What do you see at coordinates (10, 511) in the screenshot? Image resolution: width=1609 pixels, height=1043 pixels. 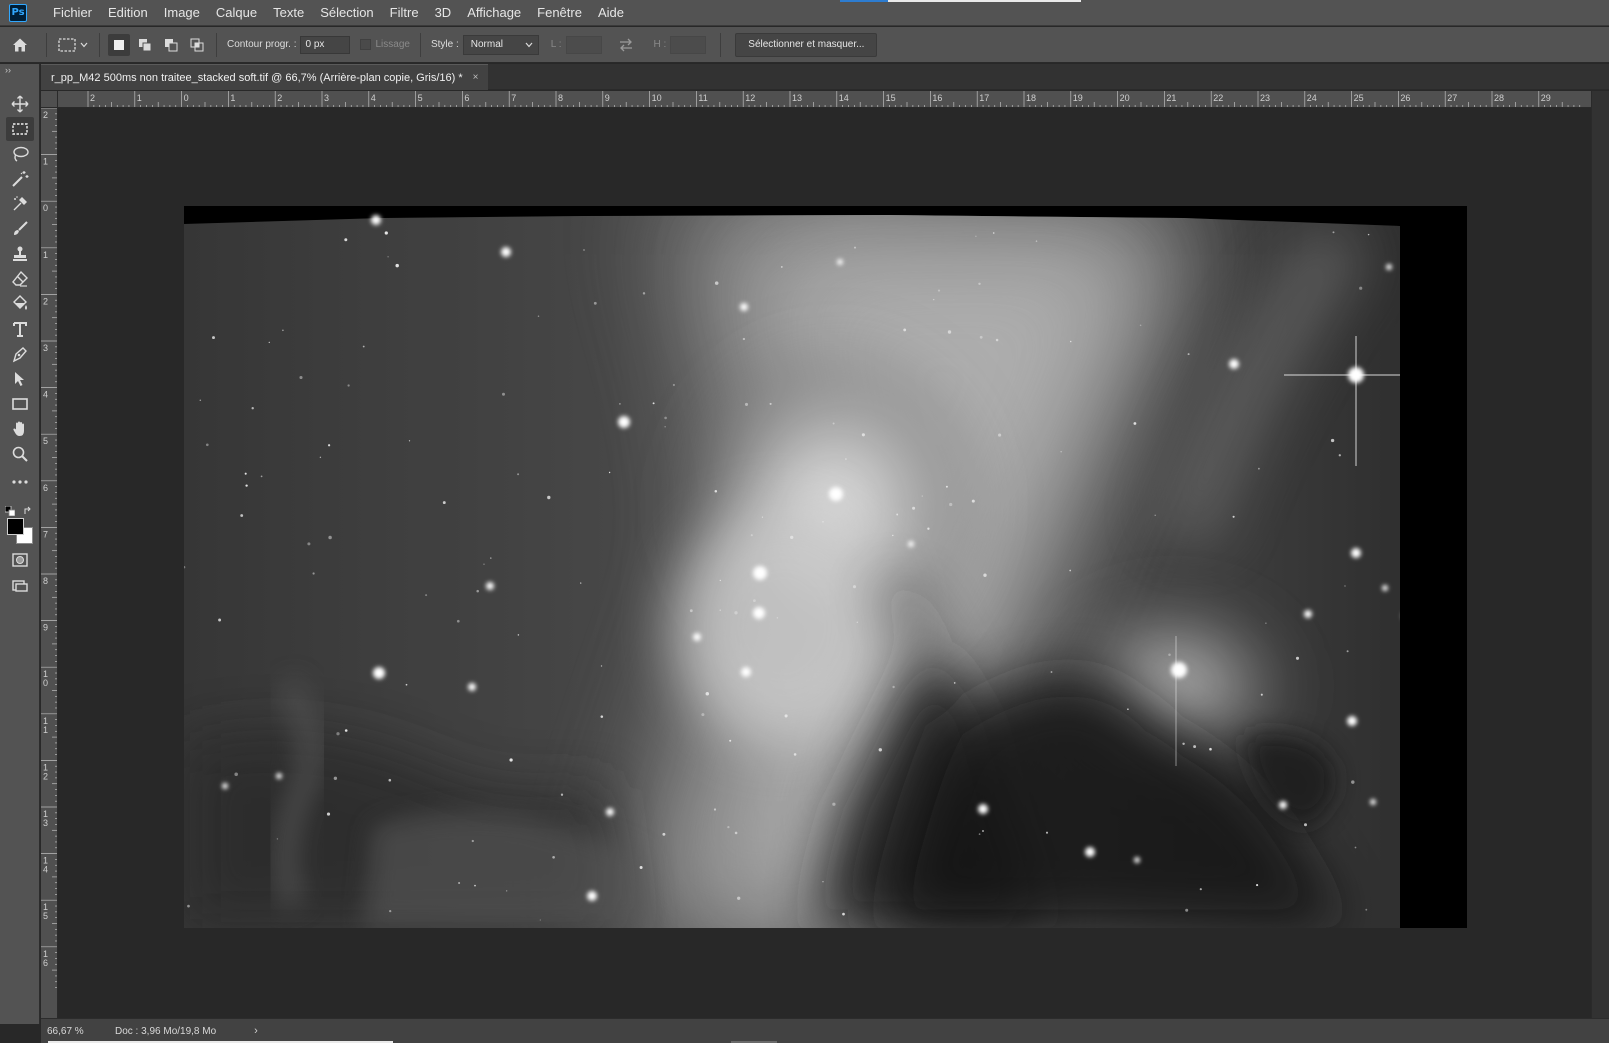 I see `default-colors-icon` at bounding box center [10, 511].